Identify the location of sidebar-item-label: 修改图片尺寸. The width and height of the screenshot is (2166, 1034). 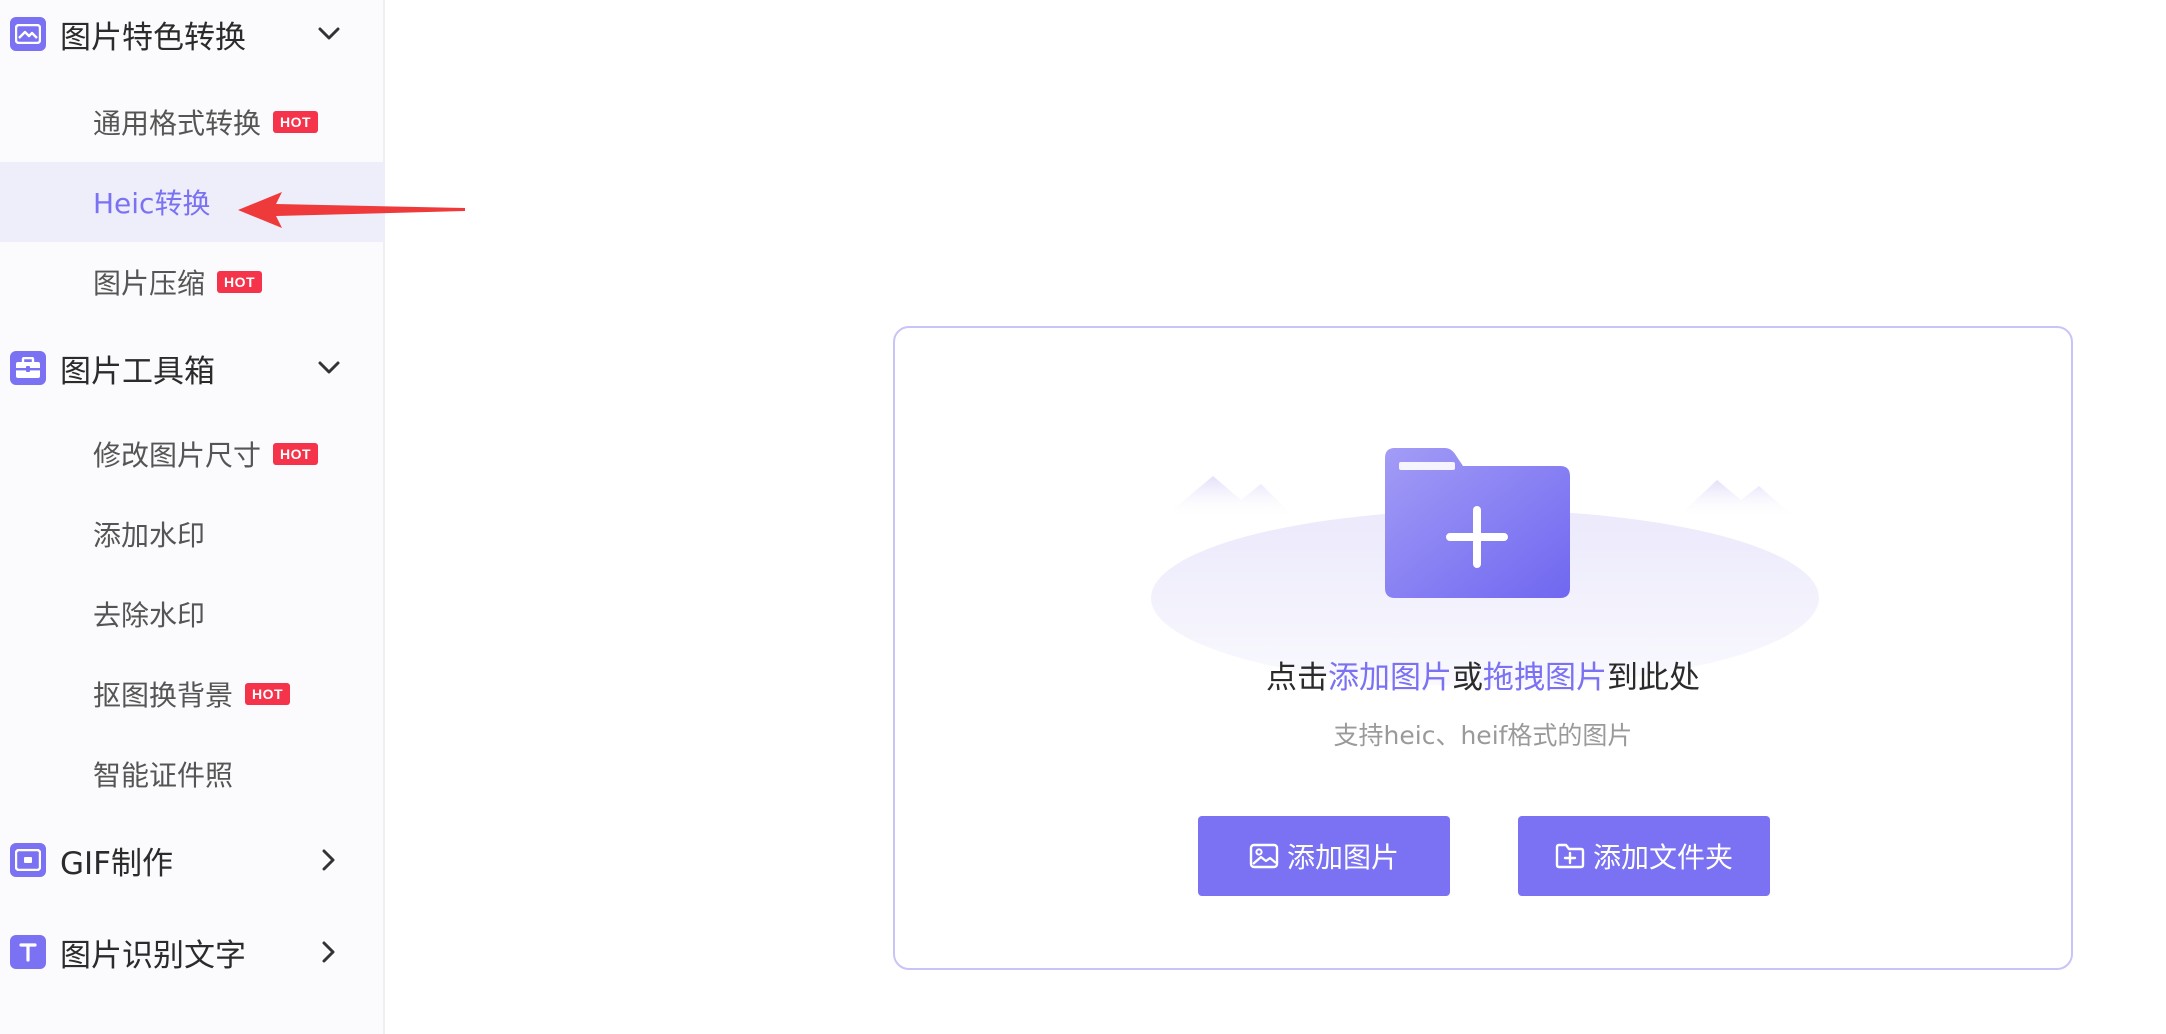
(177, 455).